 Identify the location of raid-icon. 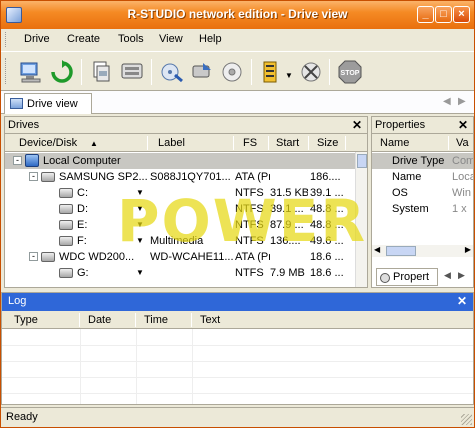
(271, 72).